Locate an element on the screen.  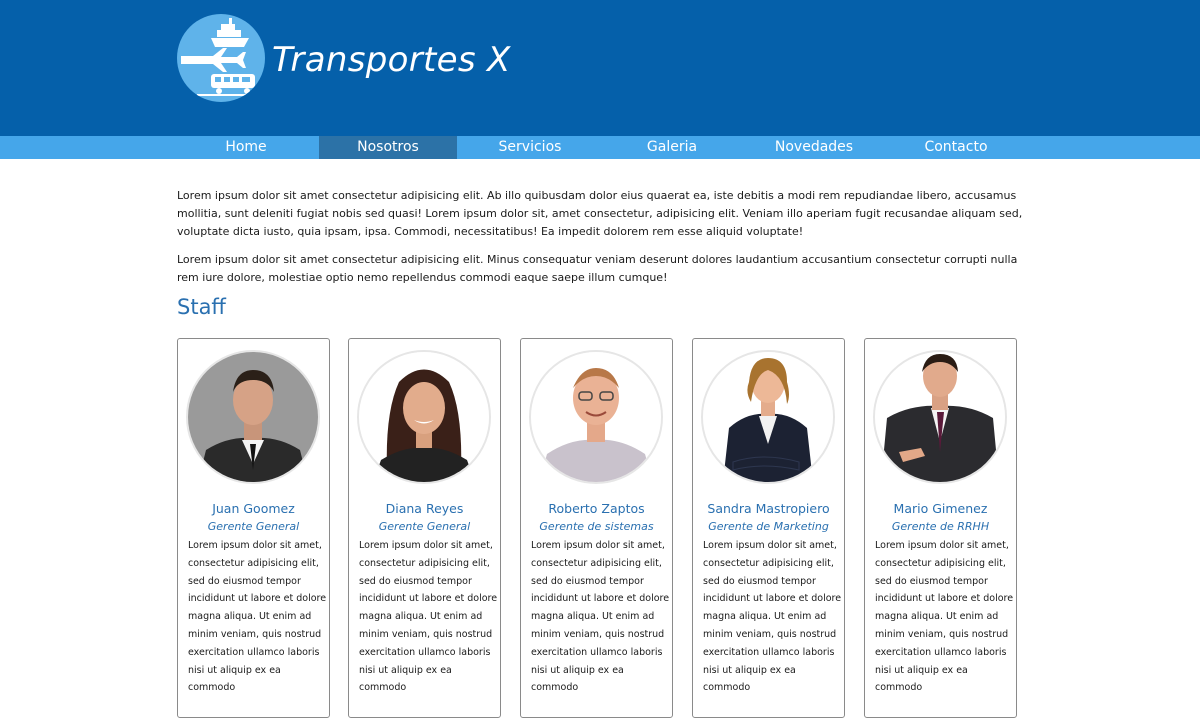
staff-name: Juan Goomez is located at coordinates (253, 508).